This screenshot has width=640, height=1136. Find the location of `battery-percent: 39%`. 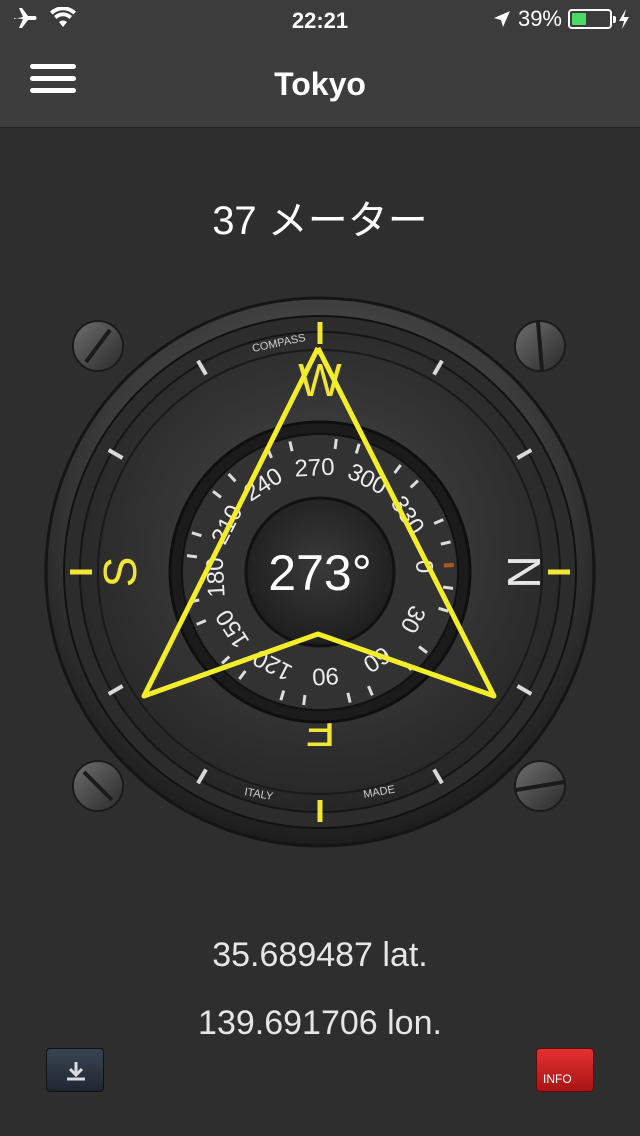

battery-percent: 39% is located at coordinates (539, 18).